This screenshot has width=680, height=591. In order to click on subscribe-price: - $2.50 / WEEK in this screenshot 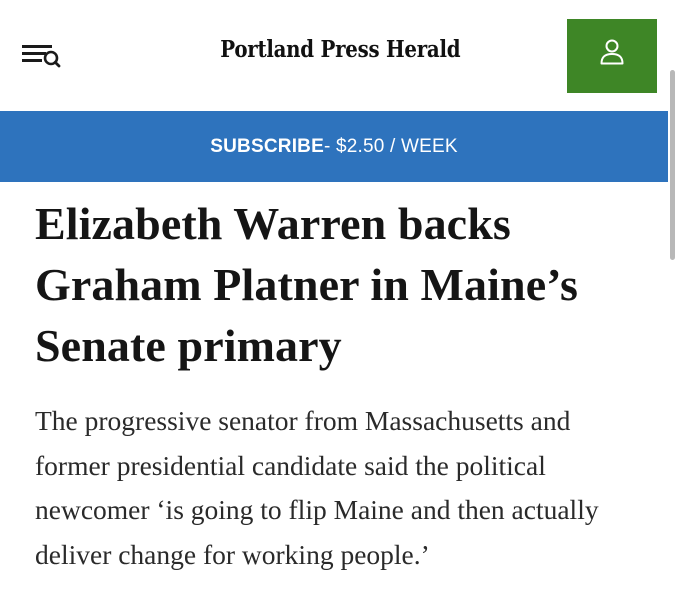, I will do `click(390, 146)`.